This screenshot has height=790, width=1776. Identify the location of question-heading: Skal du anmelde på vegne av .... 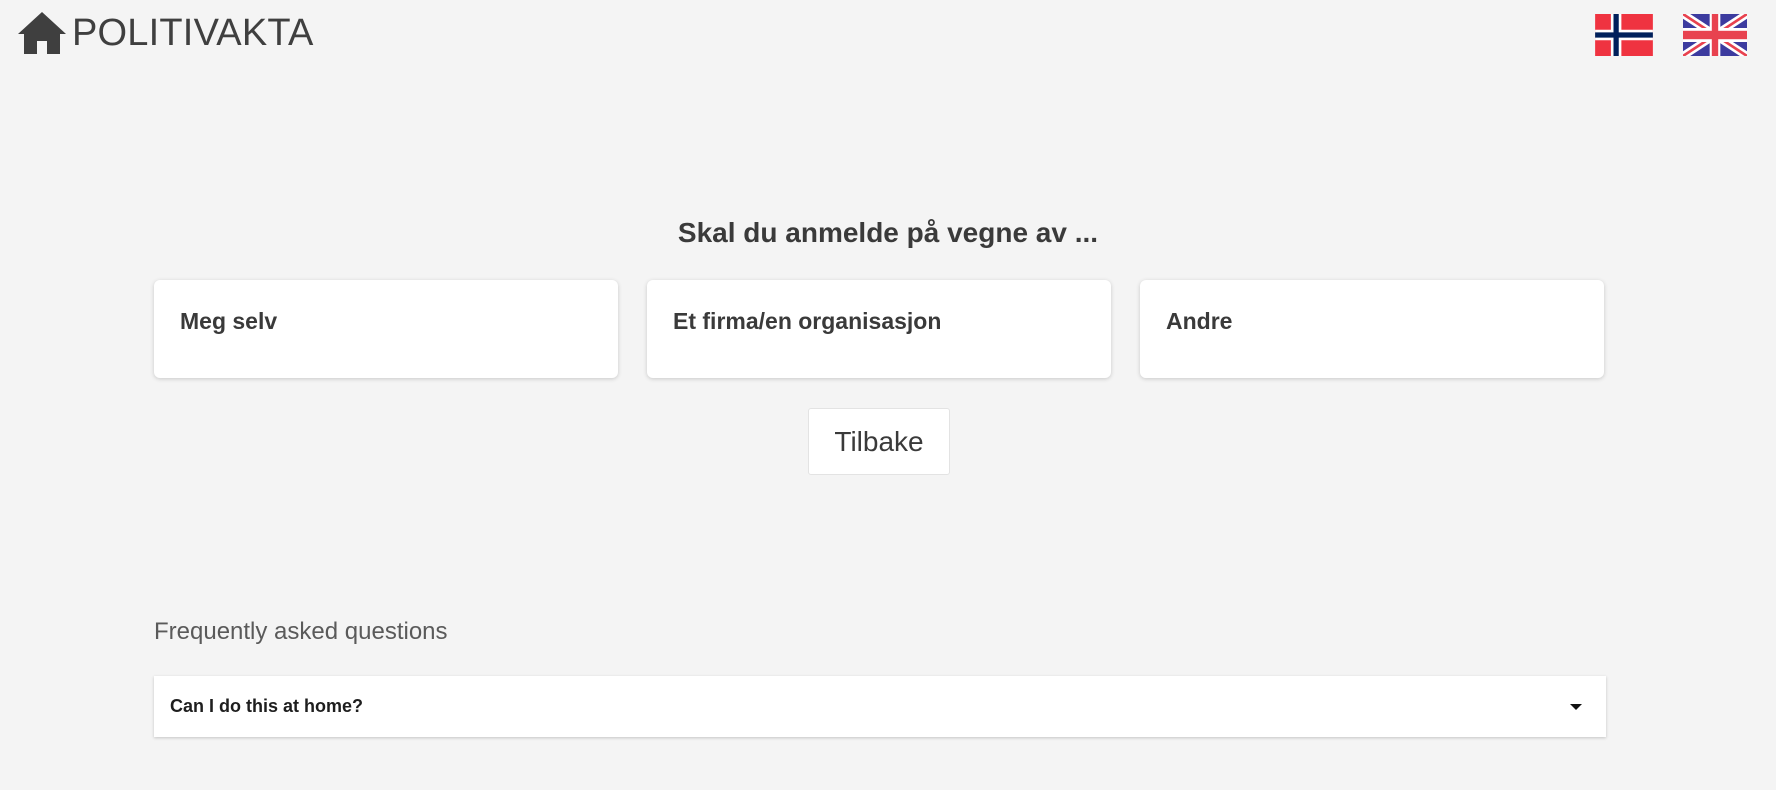
(888, 232).